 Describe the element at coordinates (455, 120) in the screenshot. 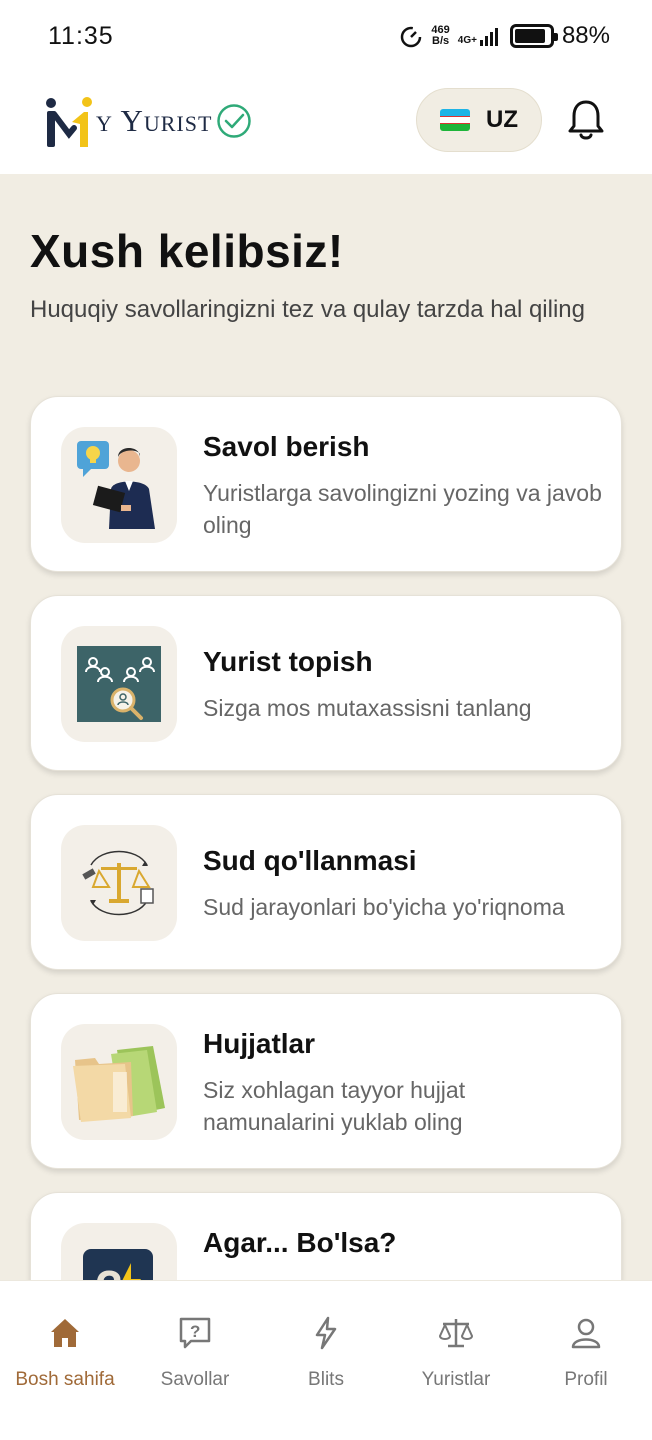

I see `uzbekistan-flag-icon` at that location.